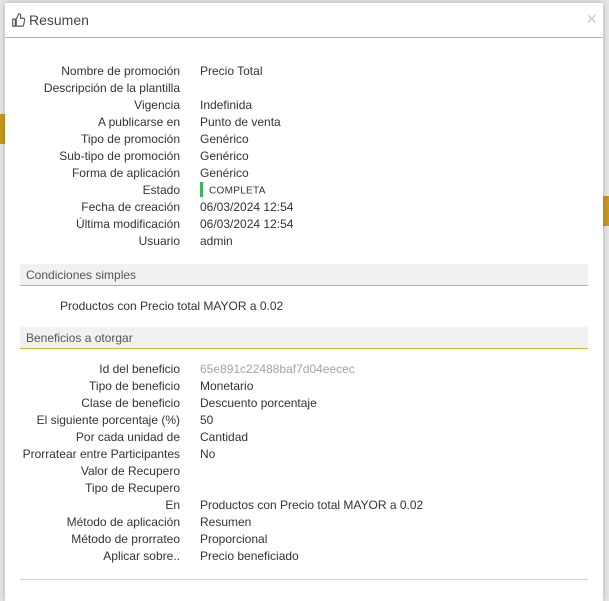 The height and width of the screenshot is (601, 609). What do you see at coordinates (234, 539) in the screenshot?
I see `detail-value: Proporcional` at bounding box center [234, 539].